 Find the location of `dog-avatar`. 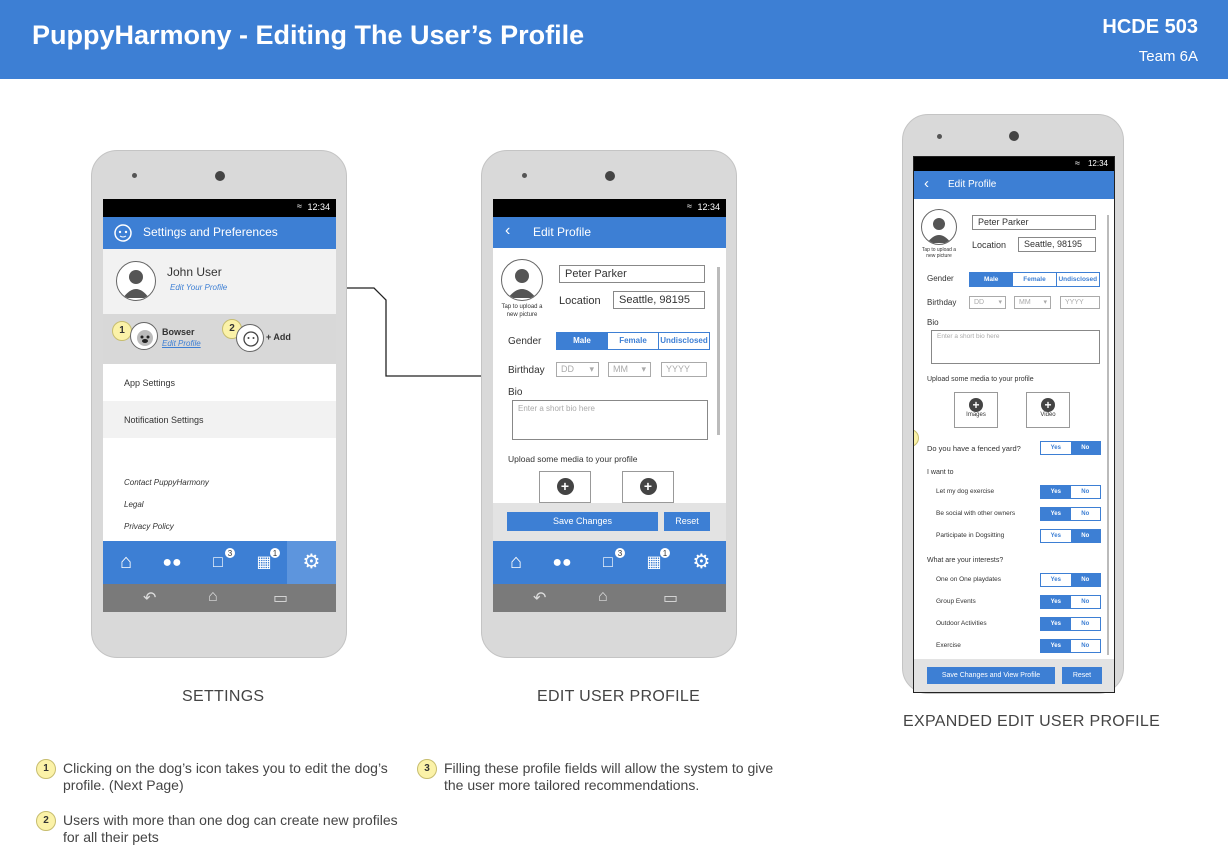

dog-avatar is located at coordinates (144, 336).